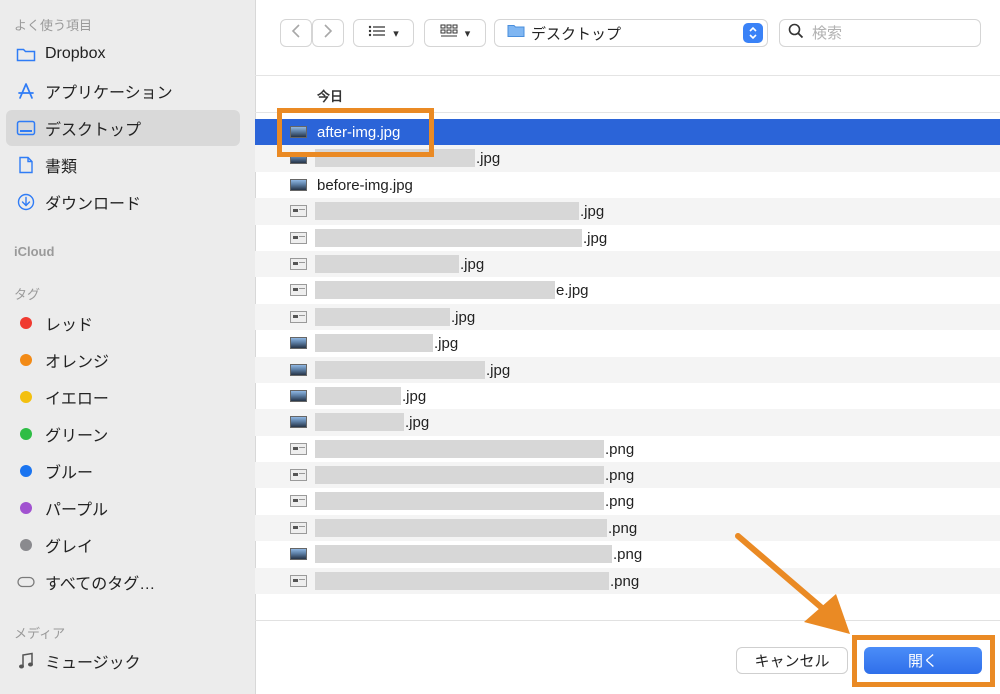 This screenshot has width=1000, height=694. I want to click on forward-button, so click(328, 33).